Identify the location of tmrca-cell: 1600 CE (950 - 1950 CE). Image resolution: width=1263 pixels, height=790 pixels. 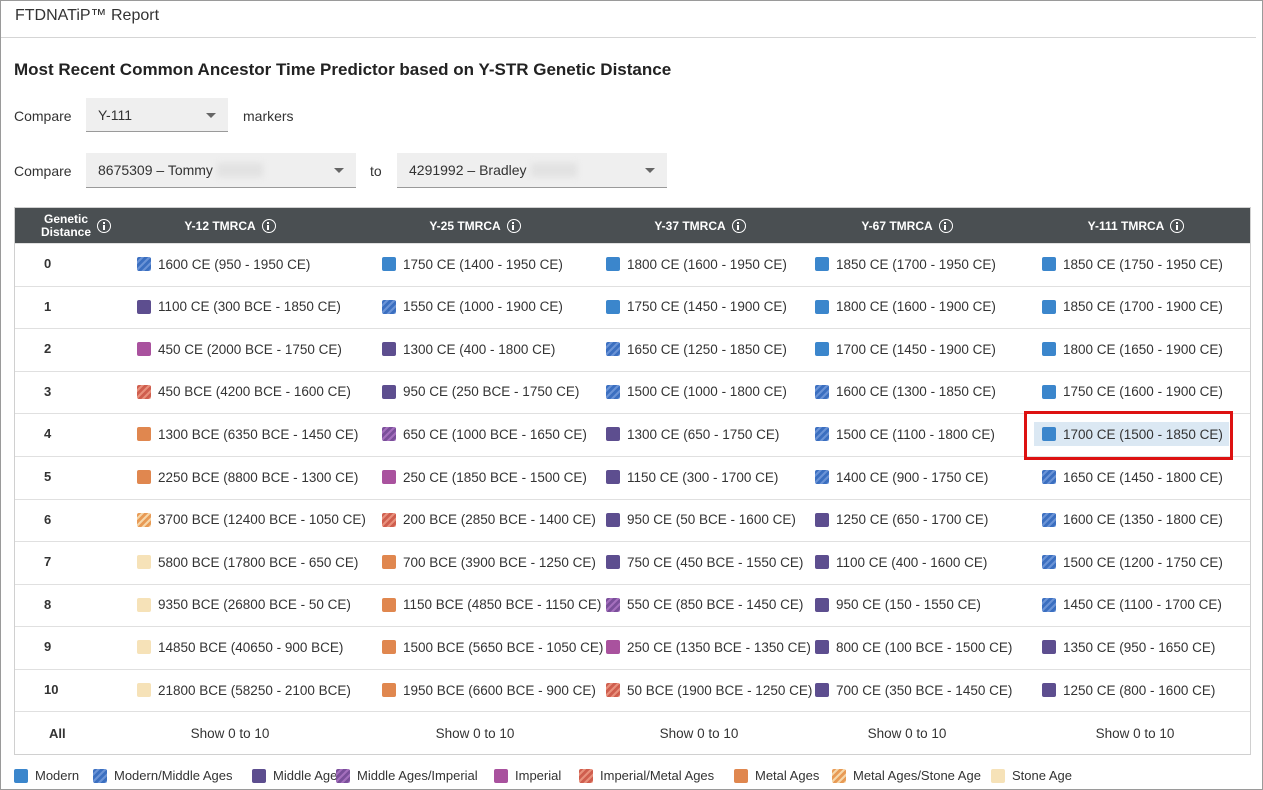
(223, 264).